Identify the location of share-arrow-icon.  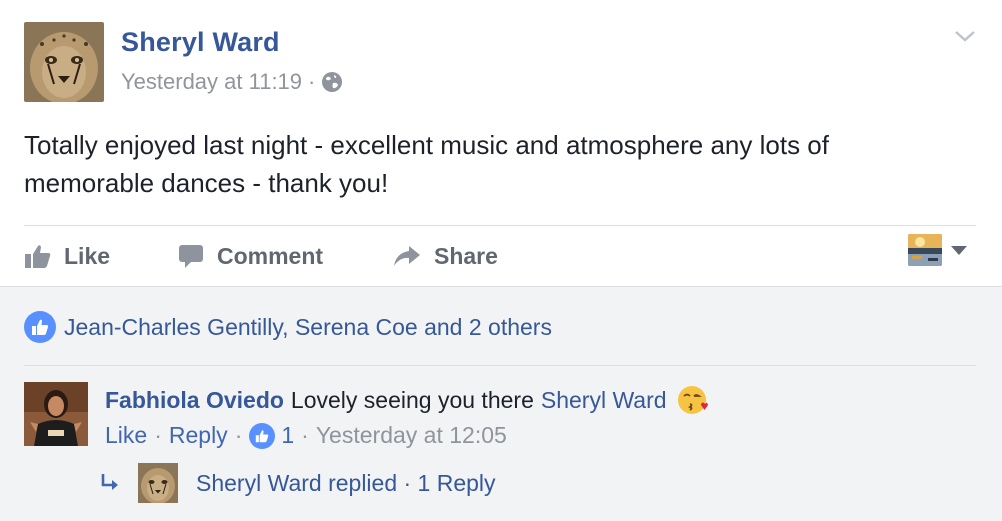
(407, 256).